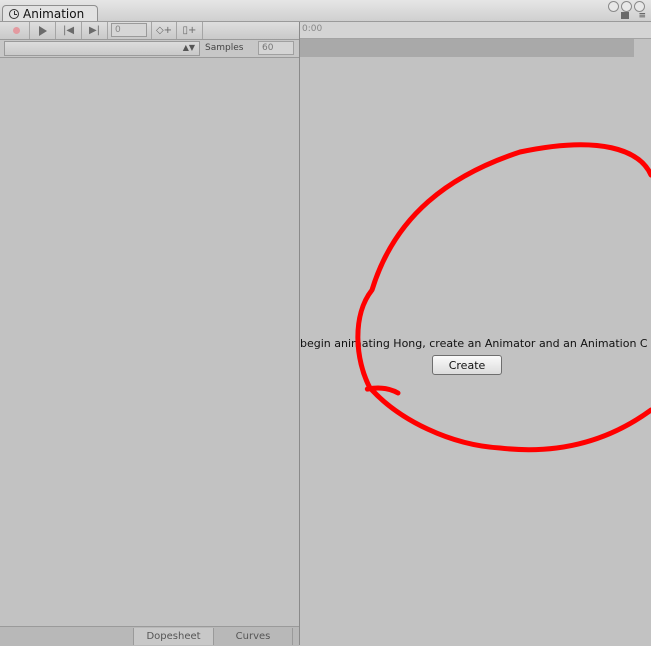 The image size is (651, 646). I want to click on tab-curves: Curves, so click(253, 636).